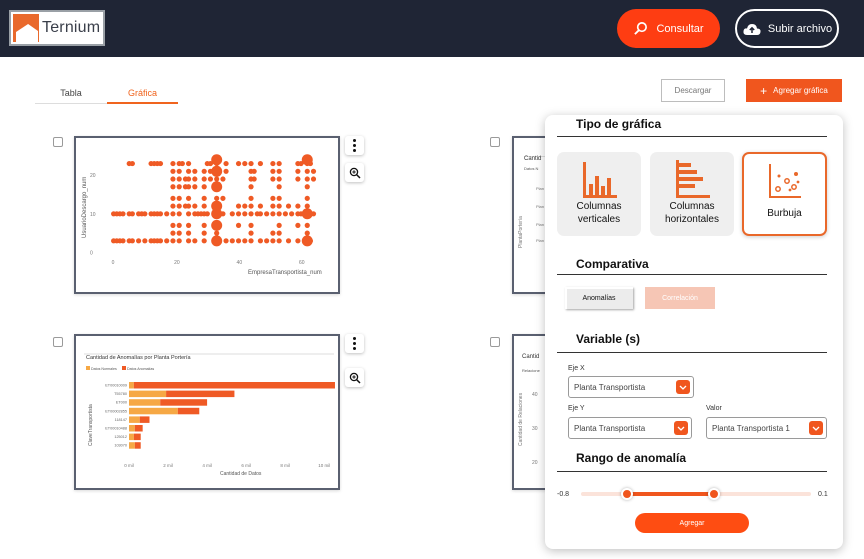 The width and height of the screenshot is (864, 559). Describe the element at coordinates (354, 343) in the screenshot. I see `chart-3-options-button` at that location.